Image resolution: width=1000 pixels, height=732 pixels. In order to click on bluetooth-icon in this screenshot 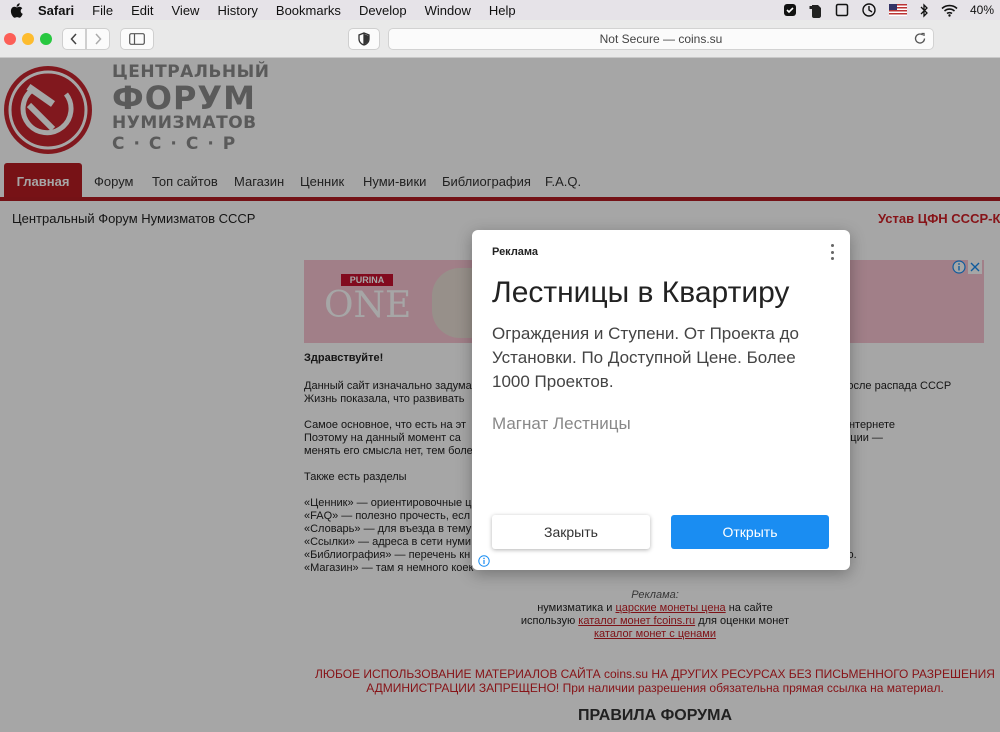, I will do `click(924, 10)`.